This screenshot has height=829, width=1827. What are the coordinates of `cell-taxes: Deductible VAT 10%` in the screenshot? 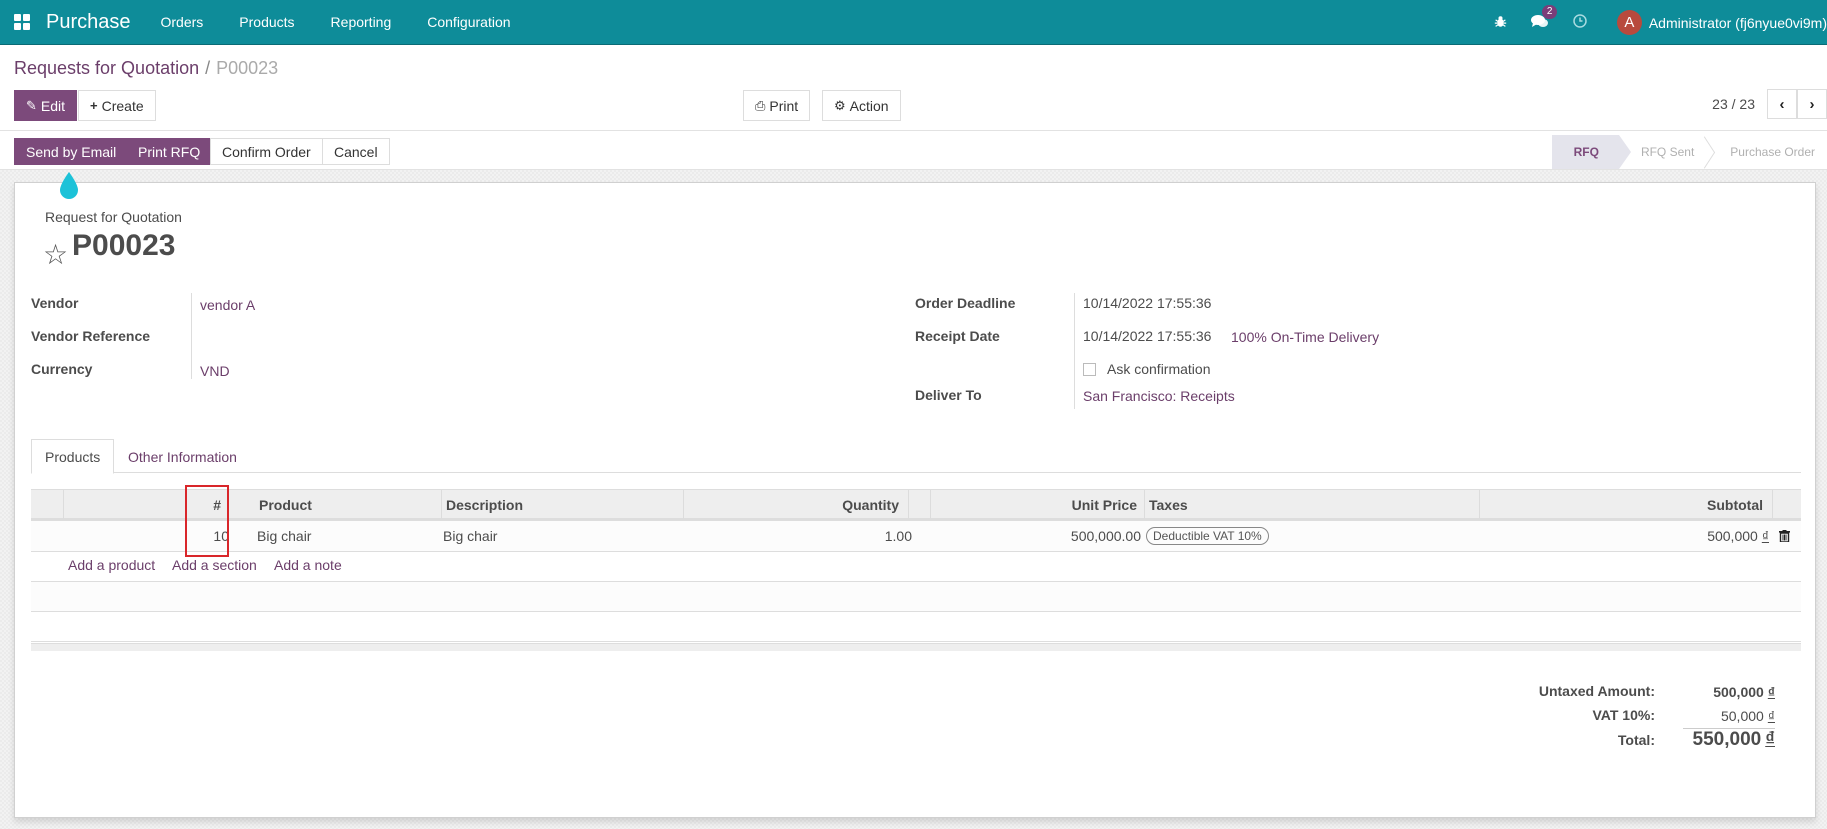 It's located at (1207, 536).